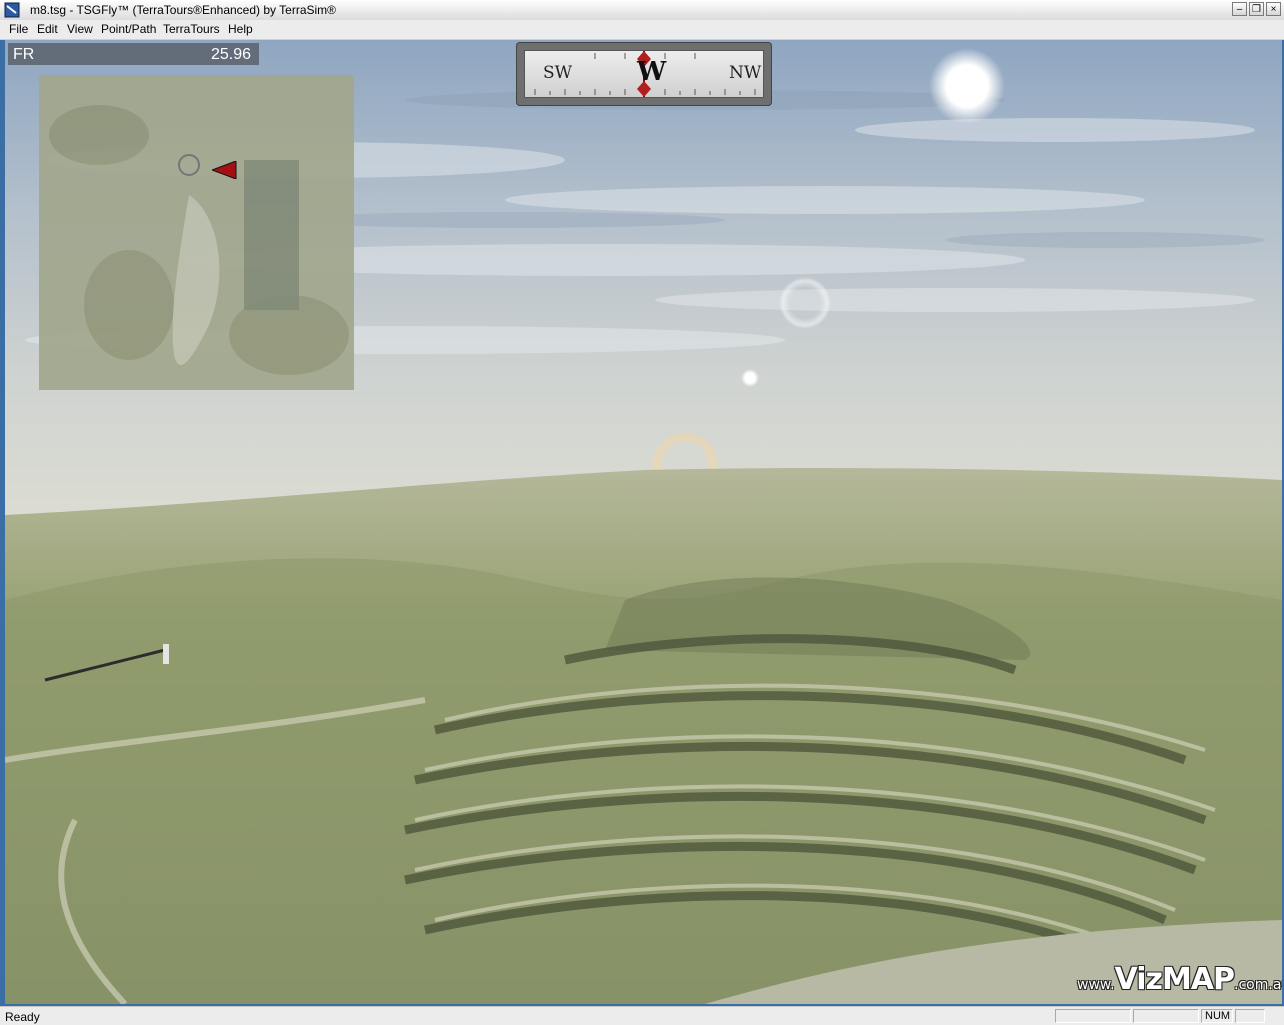  I want to click on compass: SW W NW, so click(644, 74).